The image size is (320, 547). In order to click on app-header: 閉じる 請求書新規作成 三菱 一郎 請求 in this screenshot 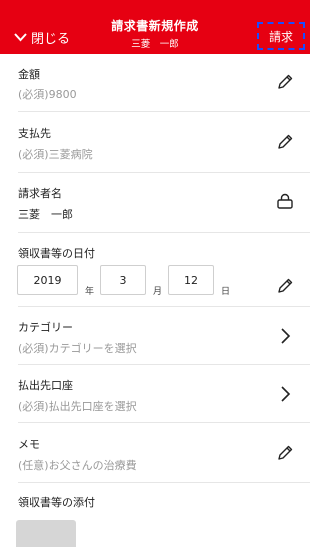, I will do `click(155, 27)`.